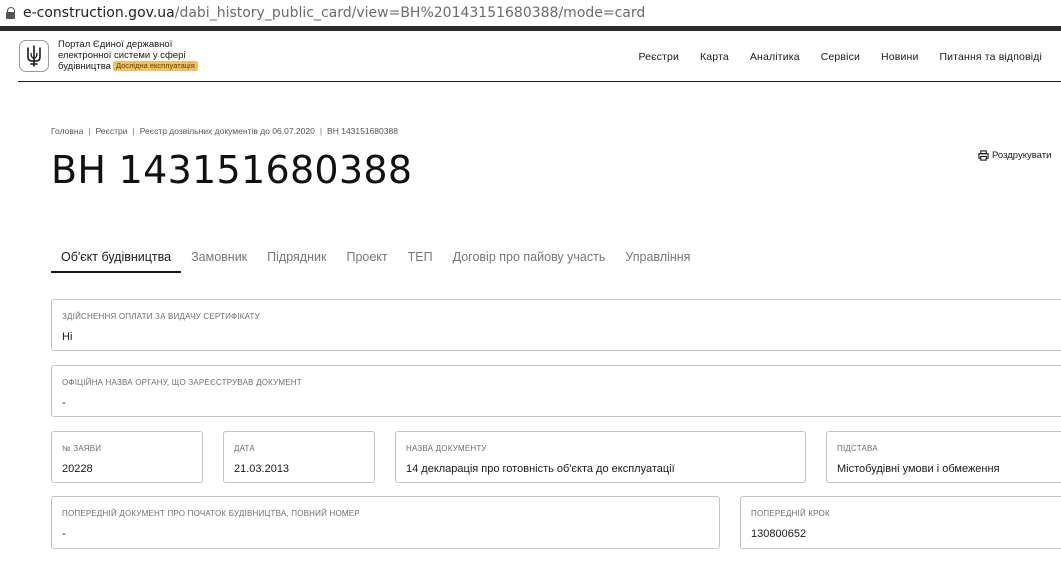 Image resolution: width=1061 pixels, height=562 pixels. I want to click on field-label: Дата, so click(244, 448).